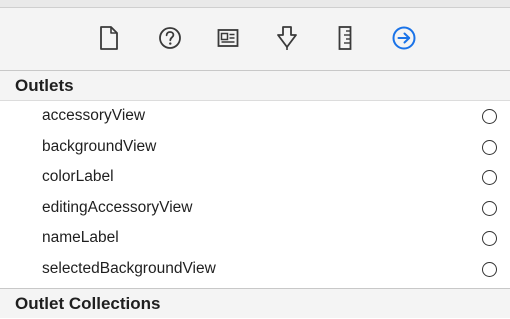 The height and width of the screenshot is (319, 510). Describe the element at coordinates (170, 38) in the screenshot. I see `quick-help-icon` at that location.